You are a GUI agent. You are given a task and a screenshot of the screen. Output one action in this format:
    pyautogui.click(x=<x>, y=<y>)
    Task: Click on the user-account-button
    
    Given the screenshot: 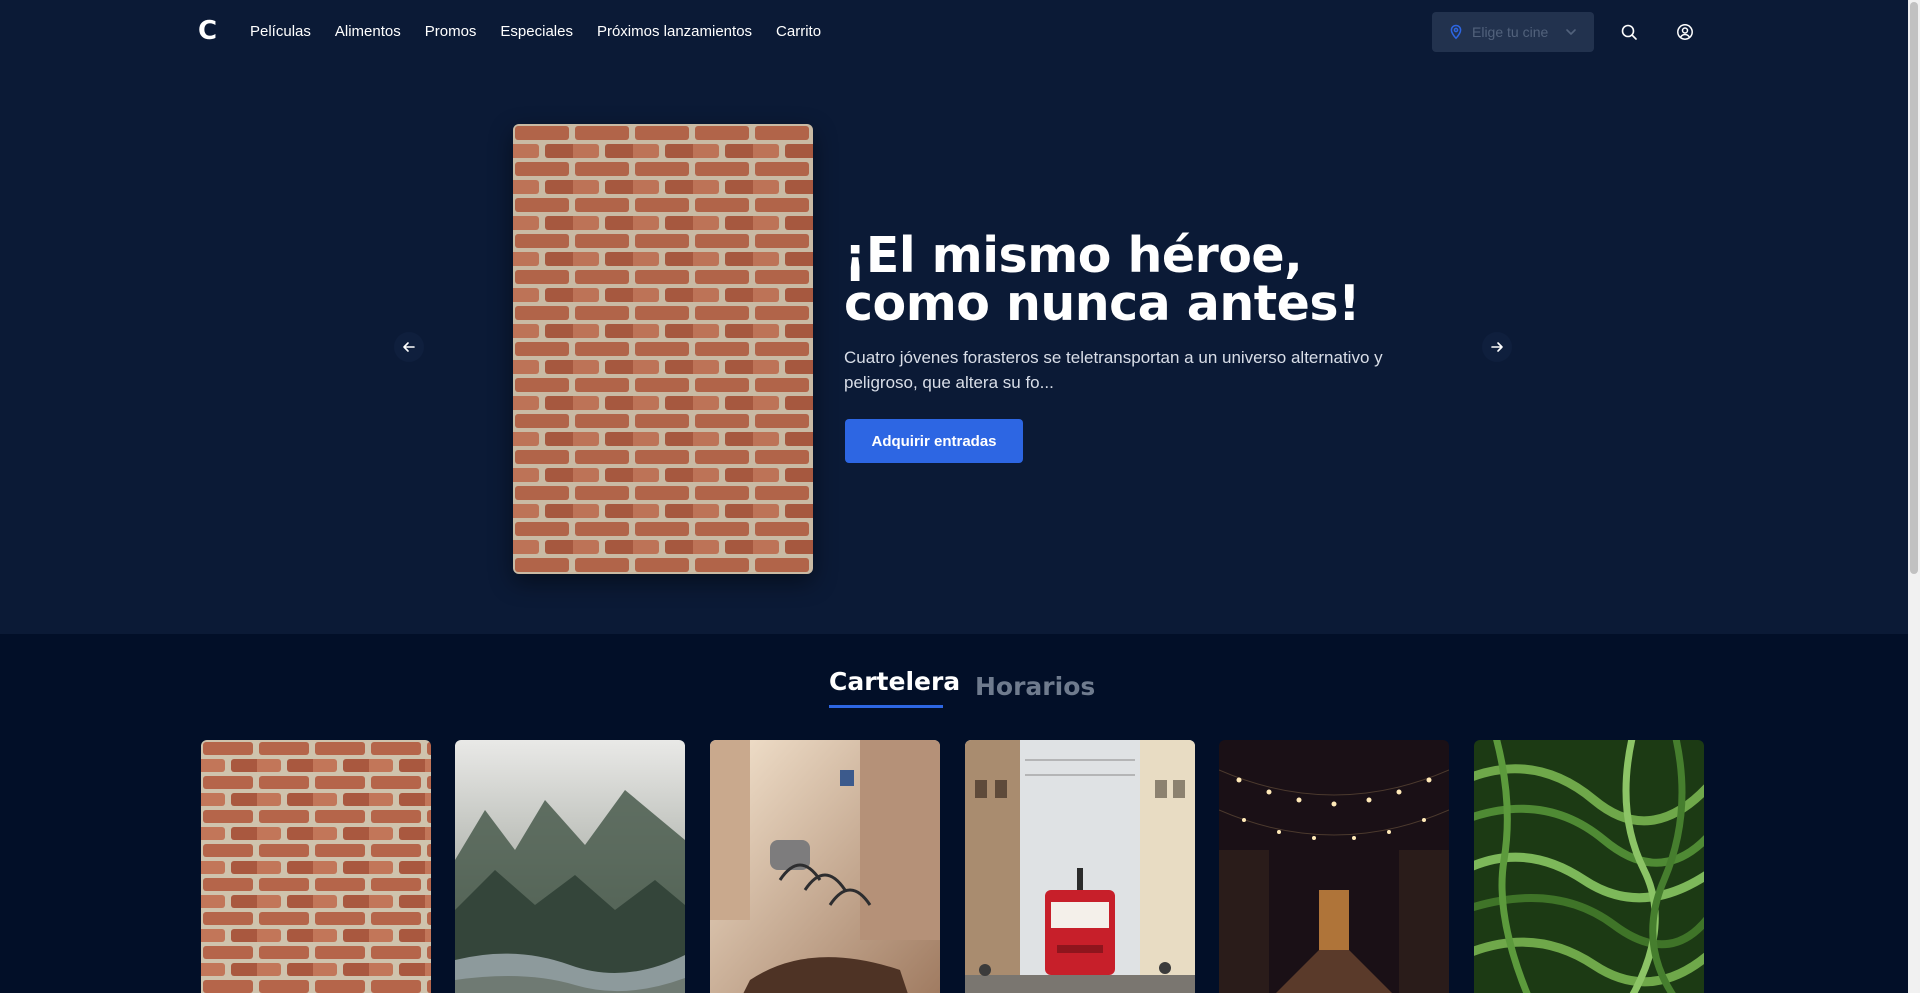 What is the action you would take?
    pyautogui.click(x=1685, y=32)
    